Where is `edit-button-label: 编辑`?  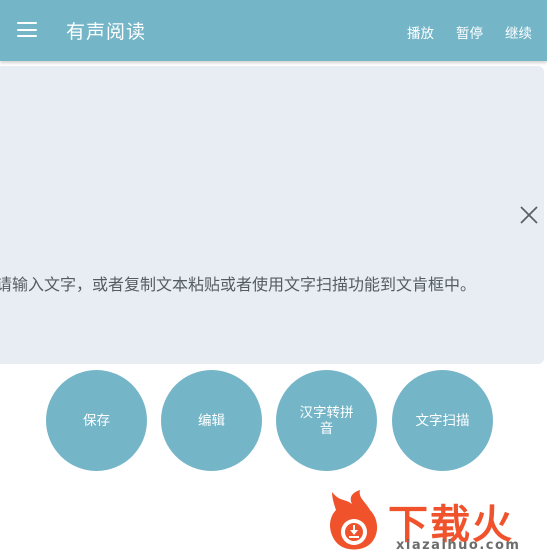 edit-button-label: 编辑 is located at coordinates (211, 420).